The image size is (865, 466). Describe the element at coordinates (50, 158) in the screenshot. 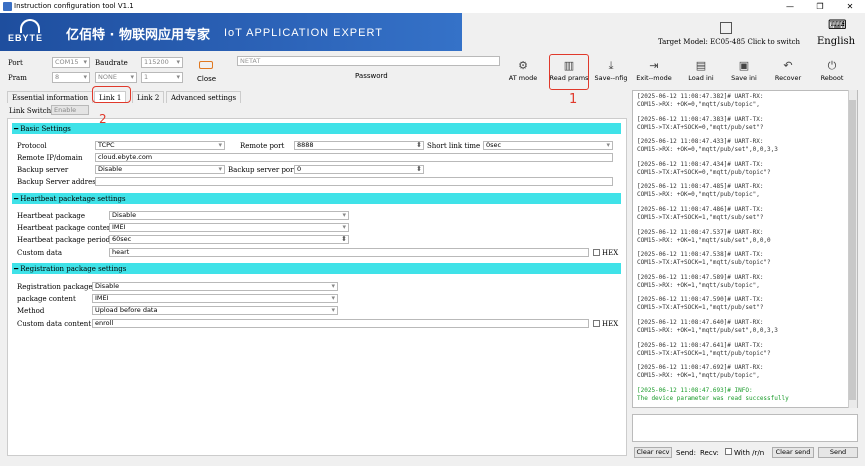

I see `remote-ip-label: Remote IP/domain` at that location.